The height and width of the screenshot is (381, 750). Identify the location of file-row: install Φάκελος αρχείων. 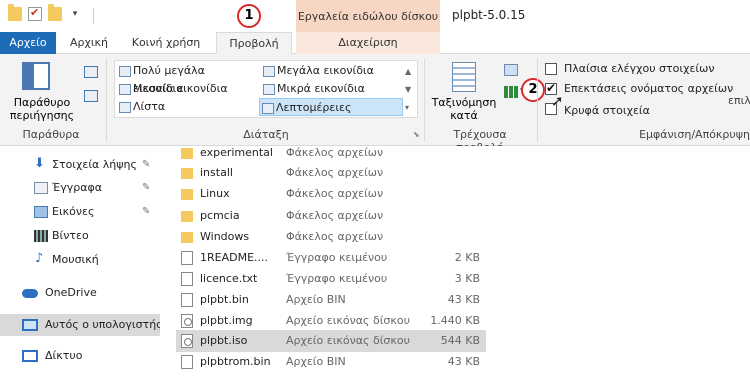
(331, 173).